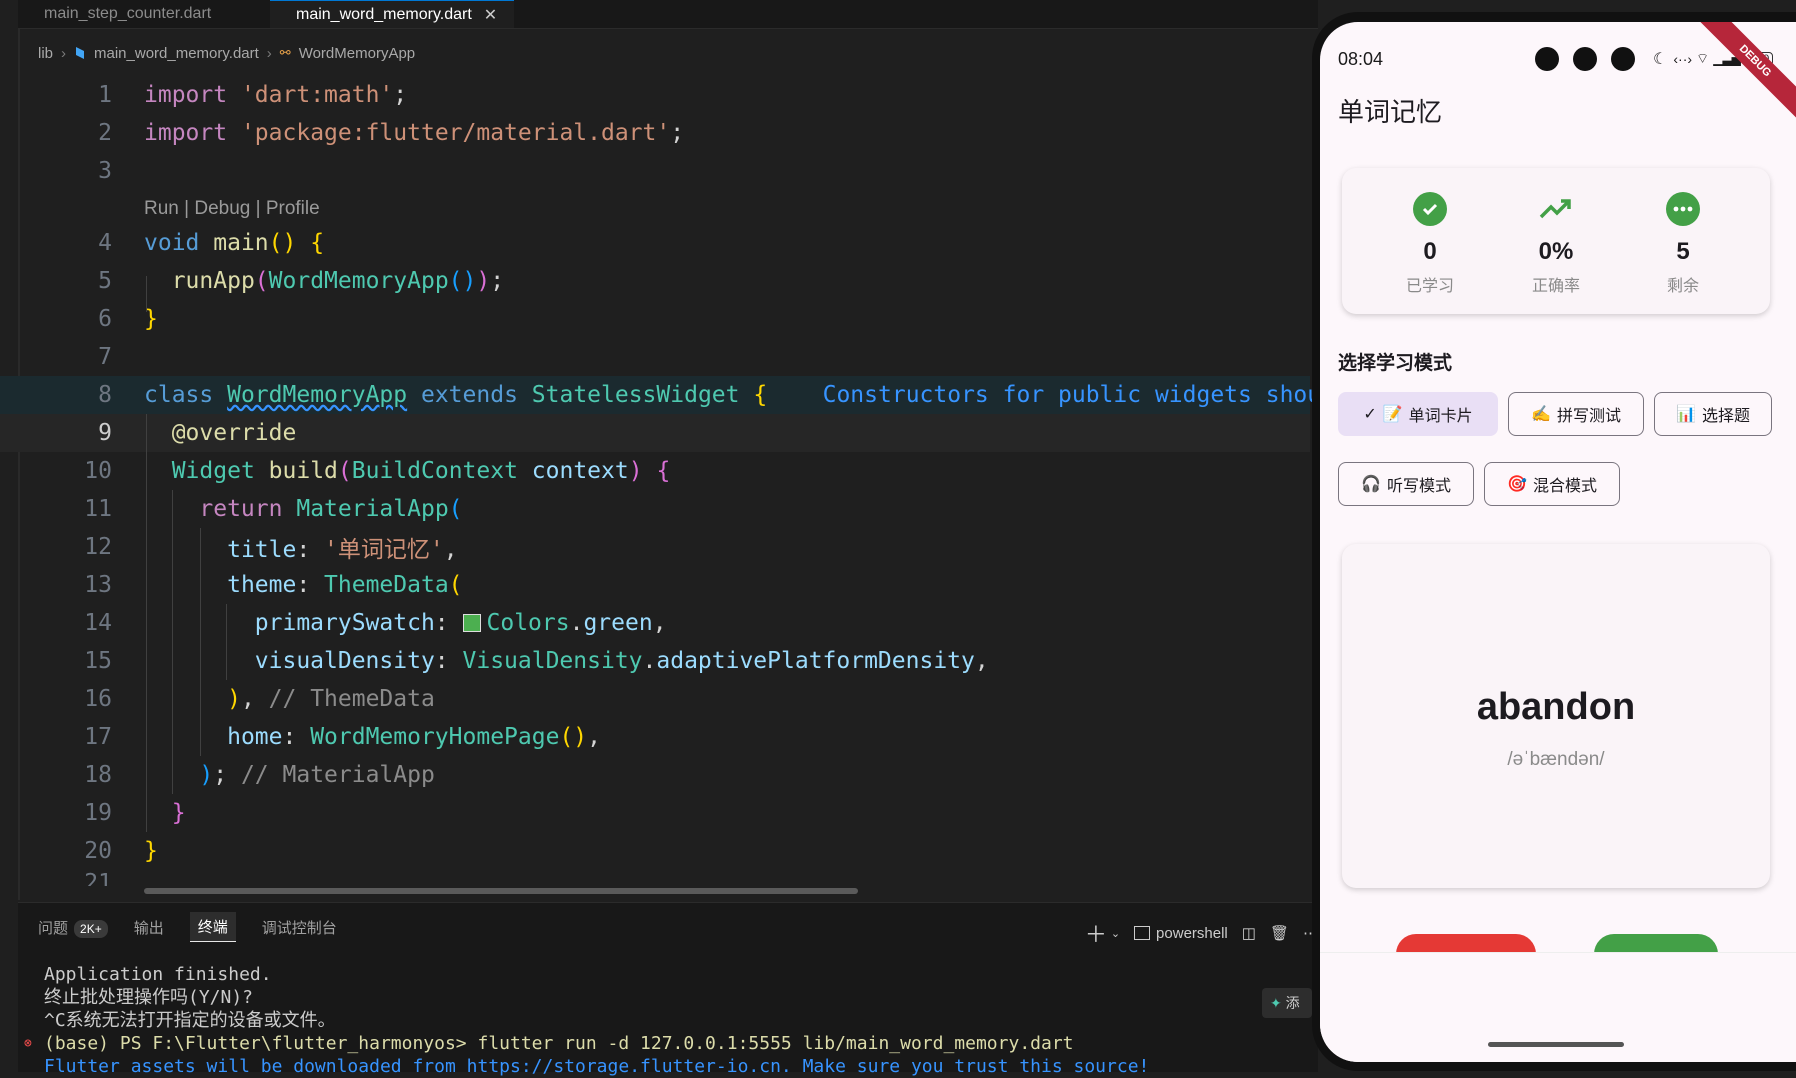 This screenshot has width=1796, height=1078. I want to click on app-title: 单词记忆, so click(1390, 112).